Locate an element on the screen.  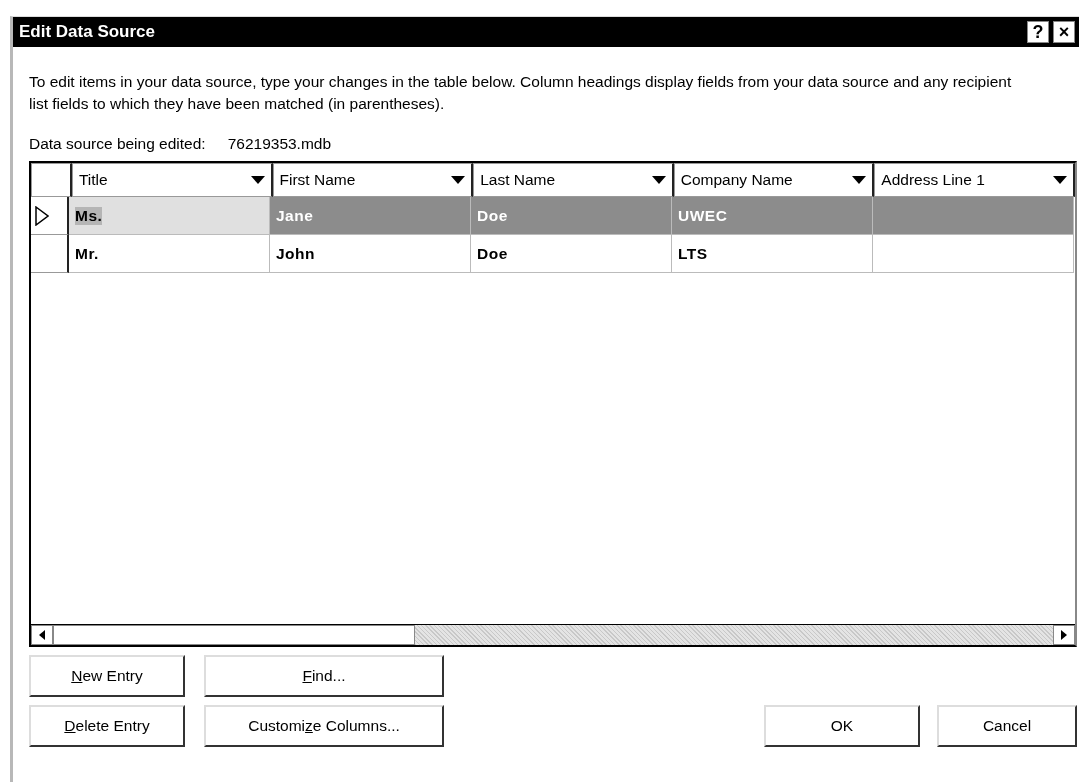
table-cell: John is located at coordinates (370, 254).